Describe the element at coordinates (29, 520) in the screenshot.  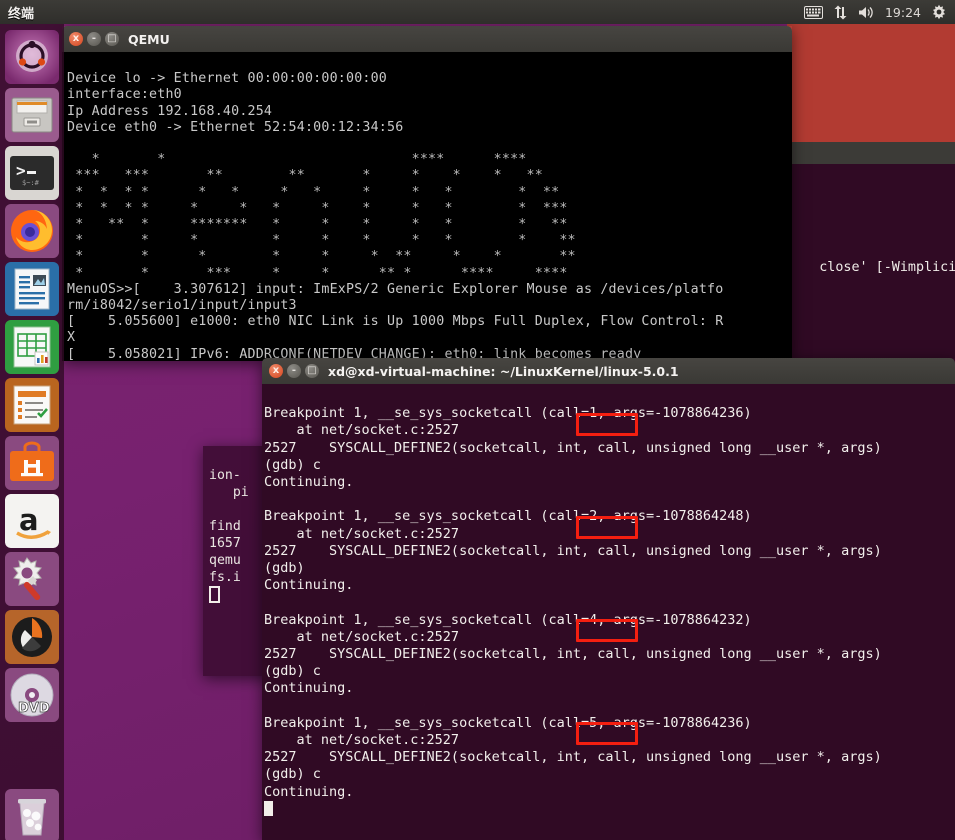
I see `svg-text: a` at that location.